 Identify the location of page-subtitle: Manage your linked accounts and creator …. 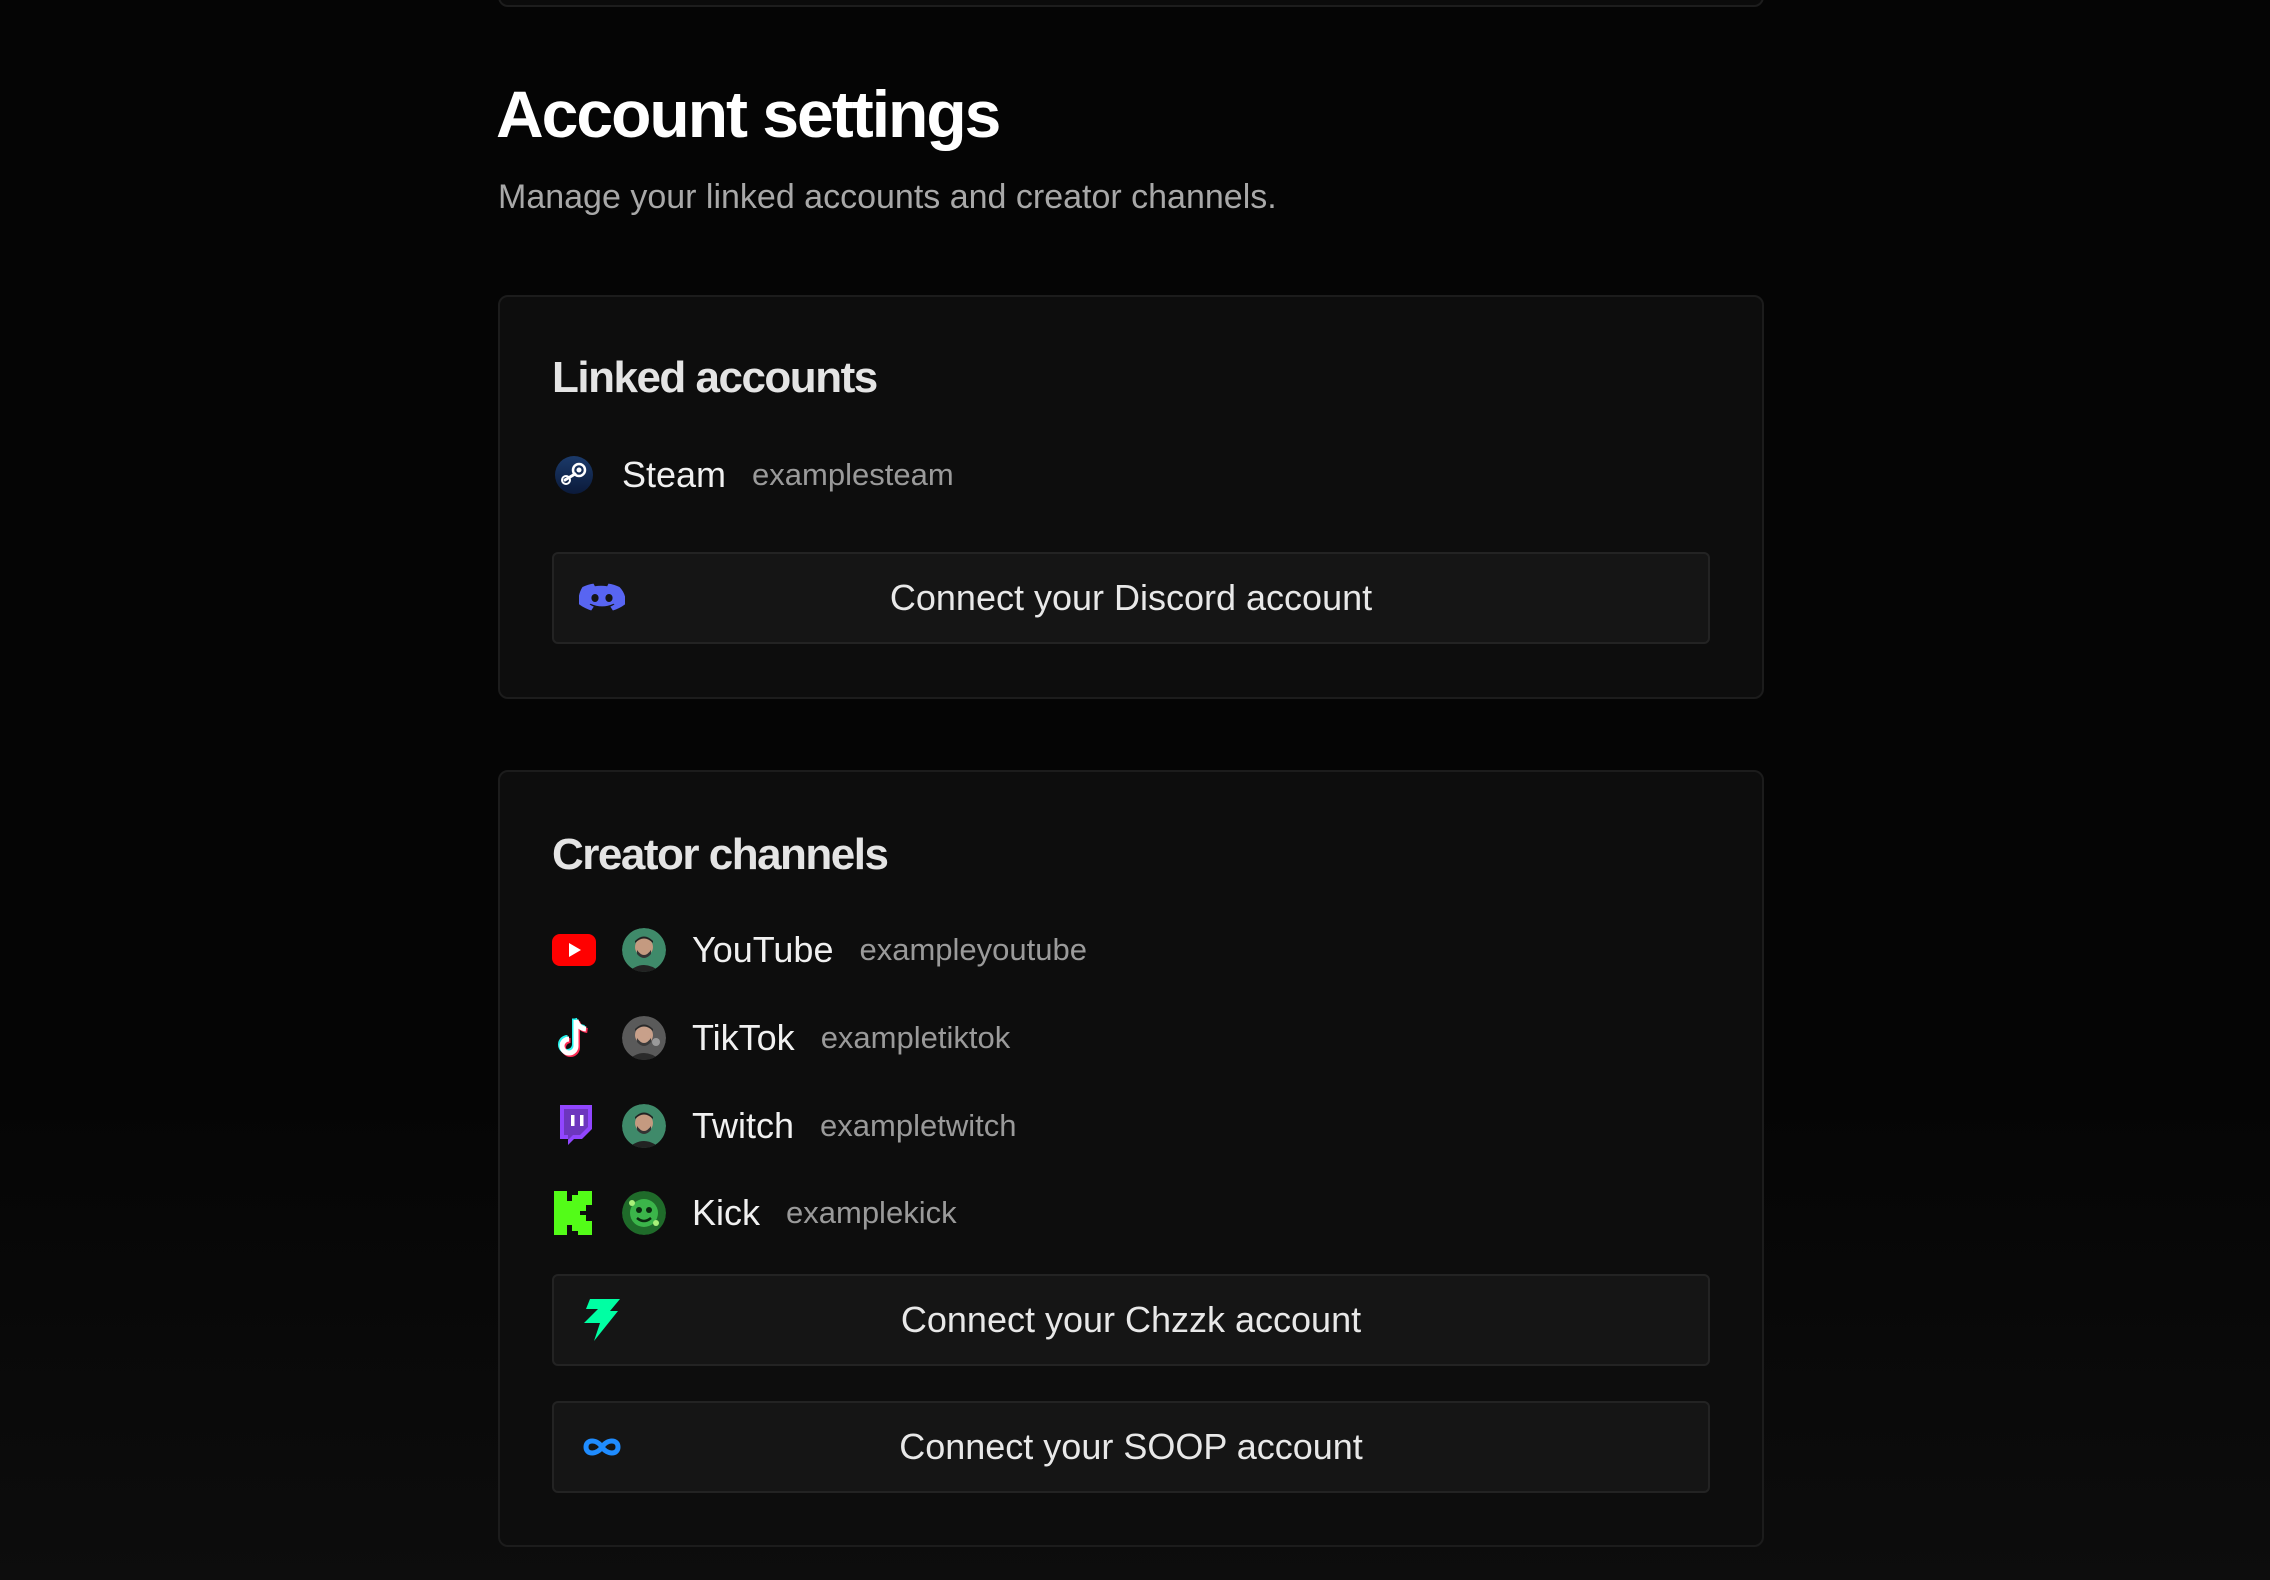
(887, 197).